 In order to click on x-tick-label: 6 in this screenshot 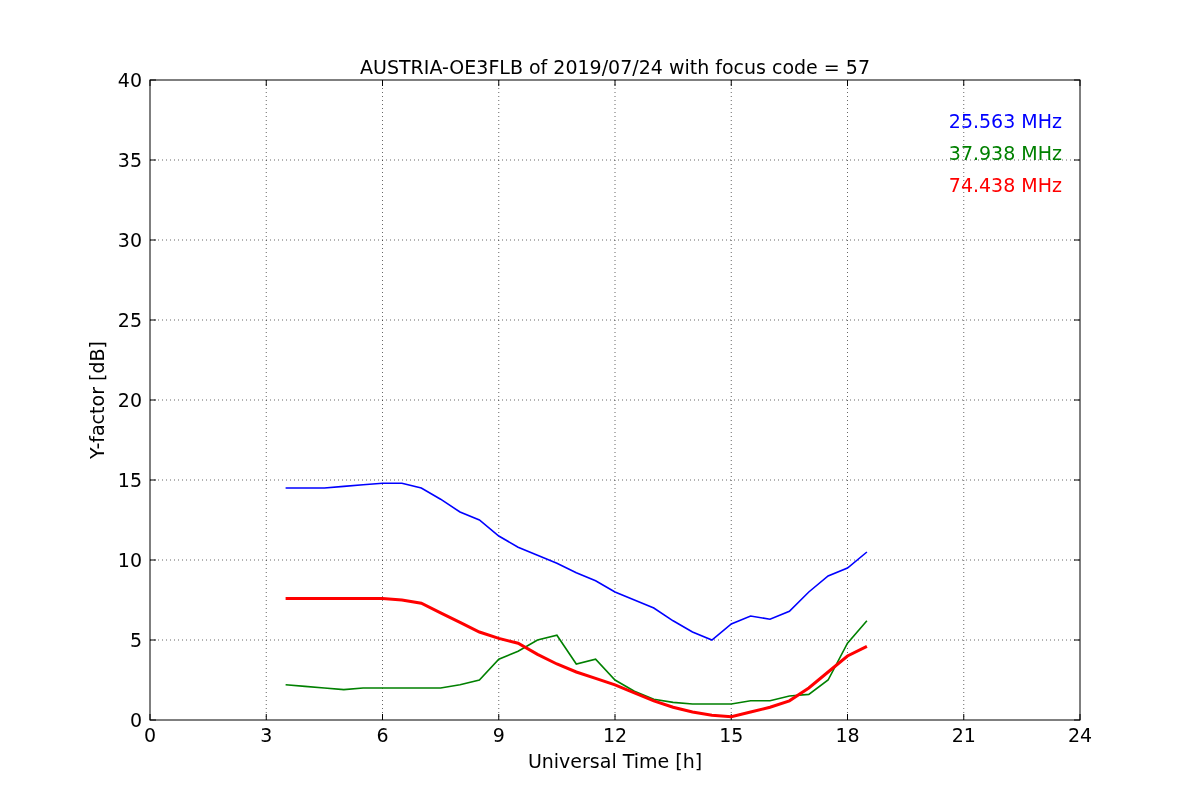, I will do `click(382, 735)`.